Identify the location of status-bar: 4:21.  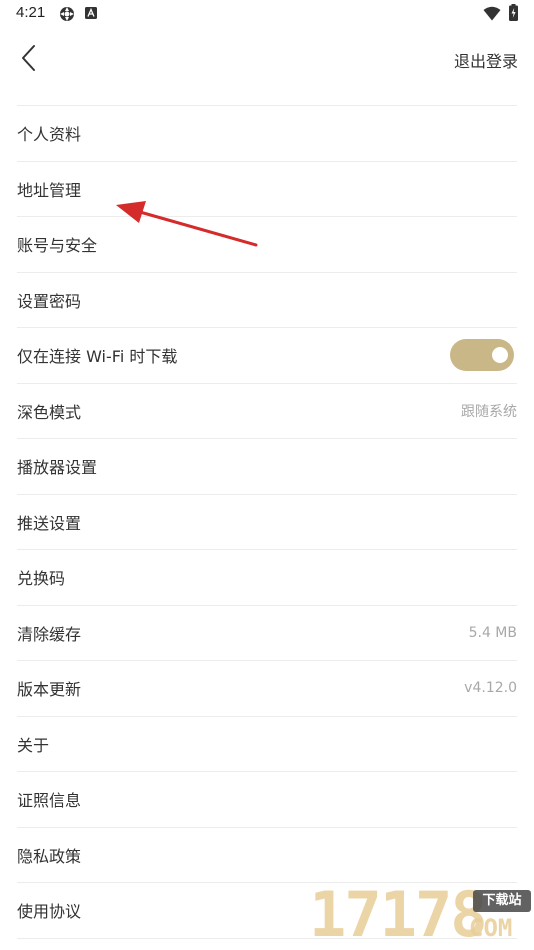
(267, 14).